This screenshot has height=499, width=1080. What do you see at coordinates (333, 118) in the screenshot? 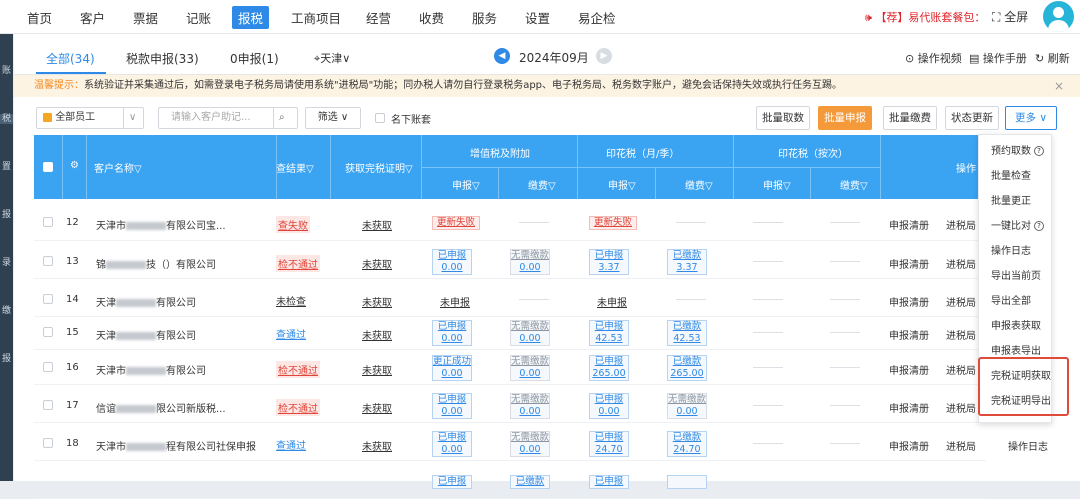
I see `filter-button: 筛选 ∨` at bounding box center [333, 118].